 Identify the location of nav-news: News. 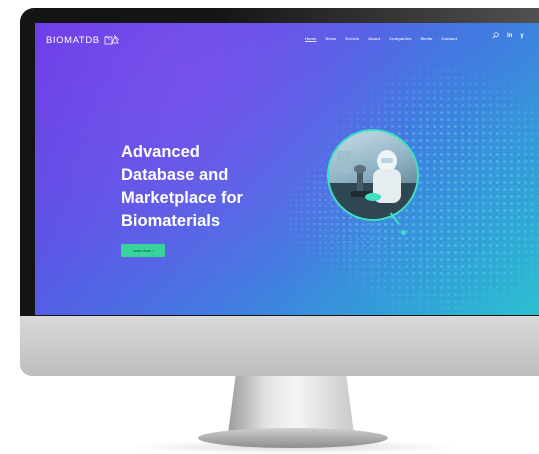
(331, 38).